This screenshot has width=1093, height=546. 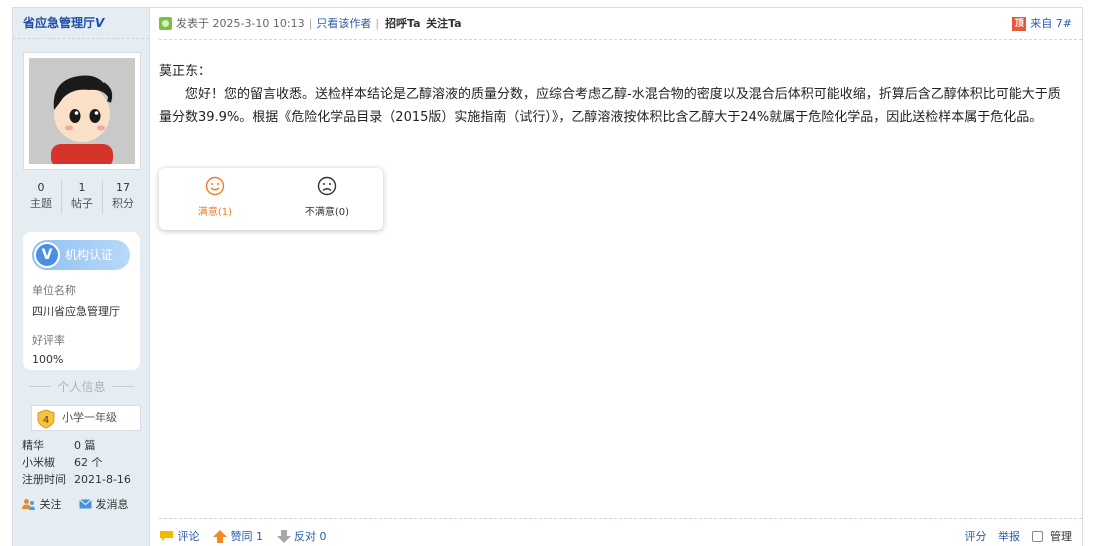 I want to click on unit-name-value: 四川省应急管理厅, so click(x=76, y=311).